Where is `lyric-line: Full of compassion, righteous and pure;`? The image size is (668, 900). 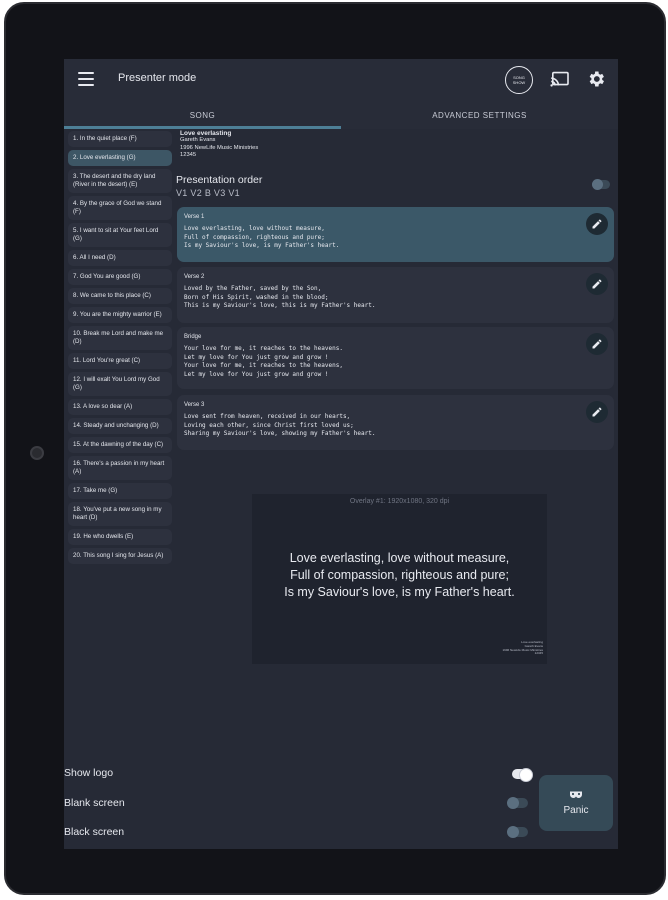 lyric-line: Full of compassion, righteous and pure; is located at coordinates (254, 237).